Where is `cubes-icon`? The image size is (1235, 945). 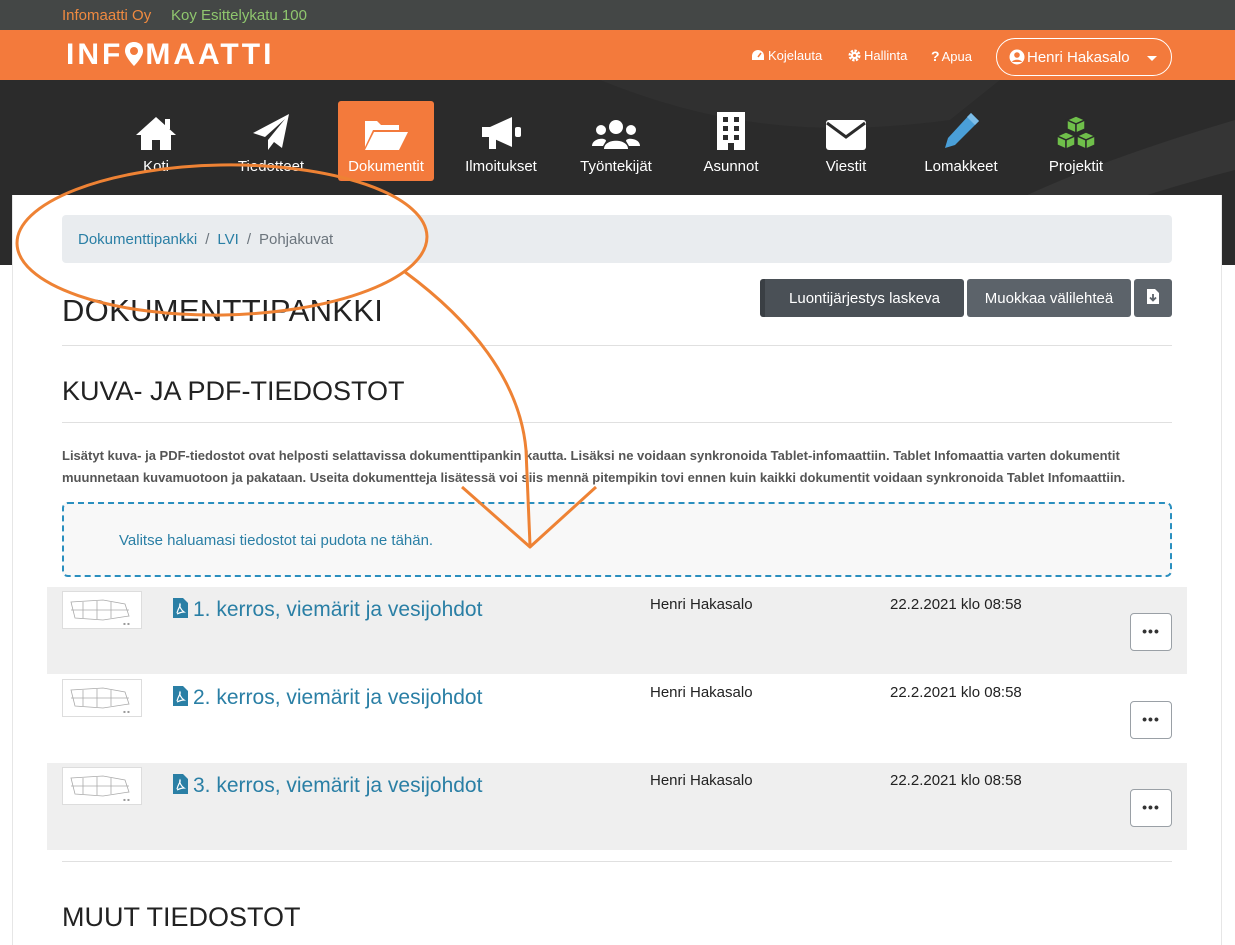 cubes-icon is located at coordinates (1076, 133).